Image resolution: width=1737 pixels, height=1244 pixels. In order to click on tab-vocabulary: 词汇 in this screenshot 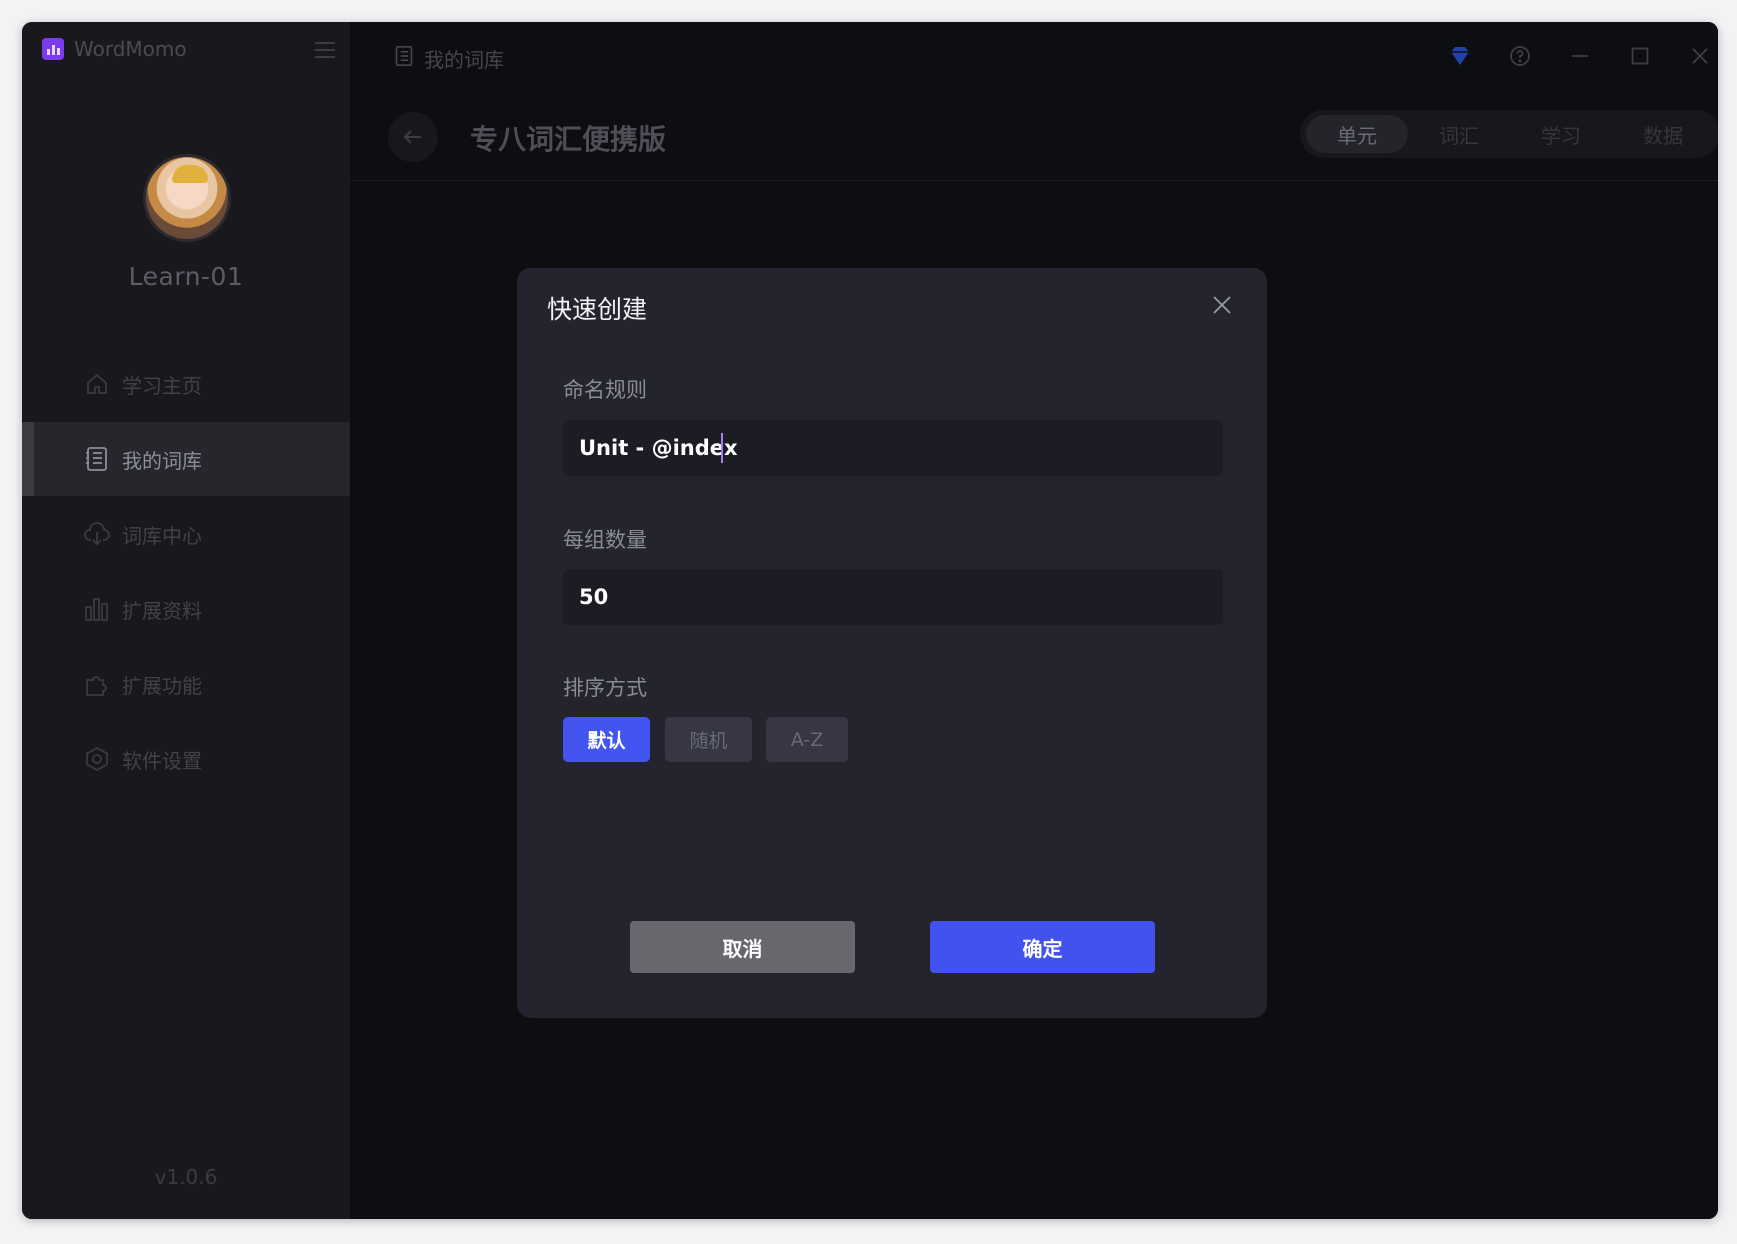, I will do `click(1459, 134)`.